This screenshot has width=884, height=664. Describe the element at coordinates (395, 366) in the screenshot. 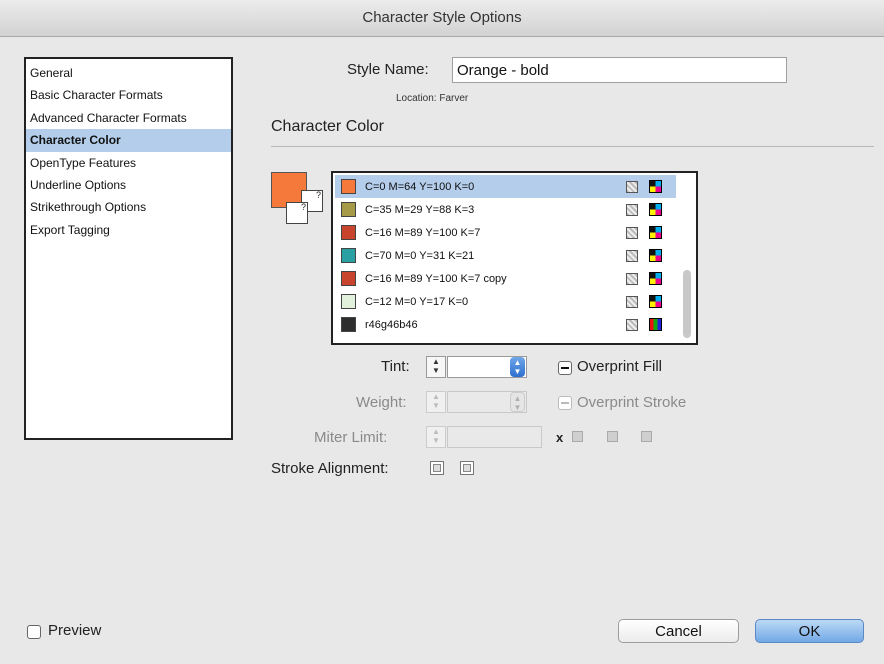

I see `tint-label: Tint:` at that location.